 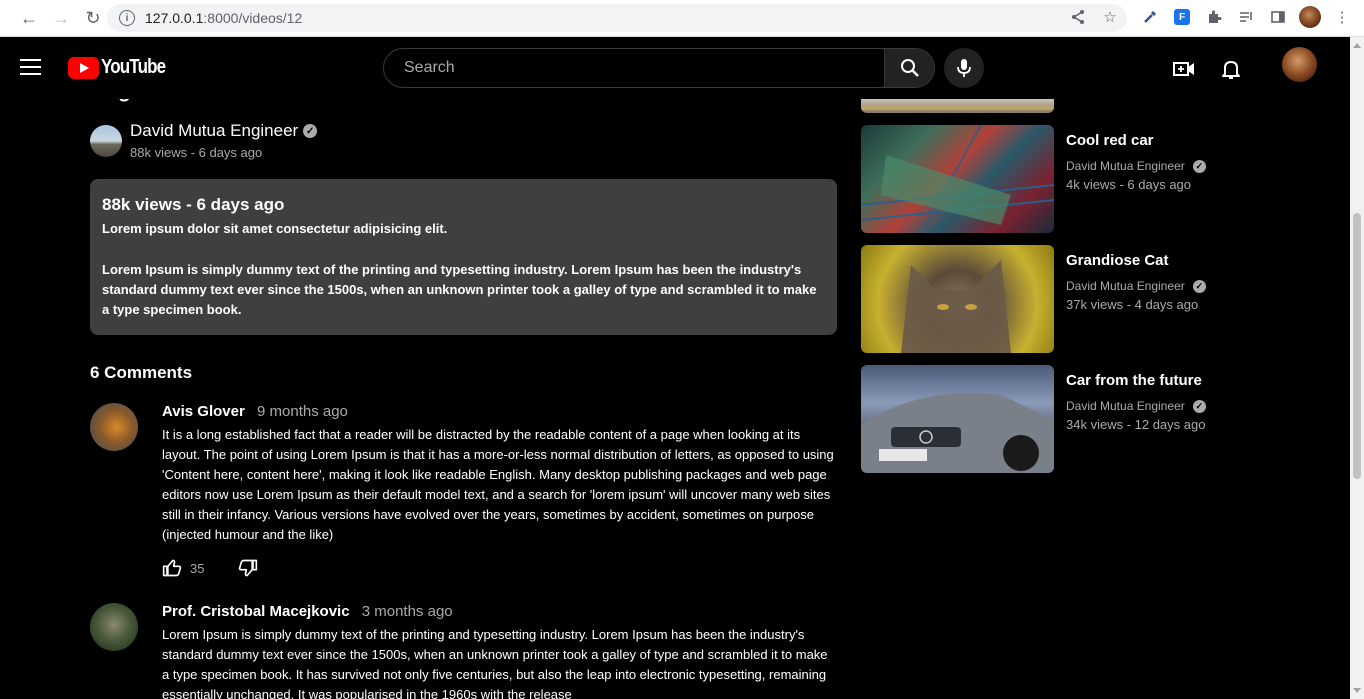 I want to click on related-meta: 4k views - 6 days ago, so click(x=1129, y=184).